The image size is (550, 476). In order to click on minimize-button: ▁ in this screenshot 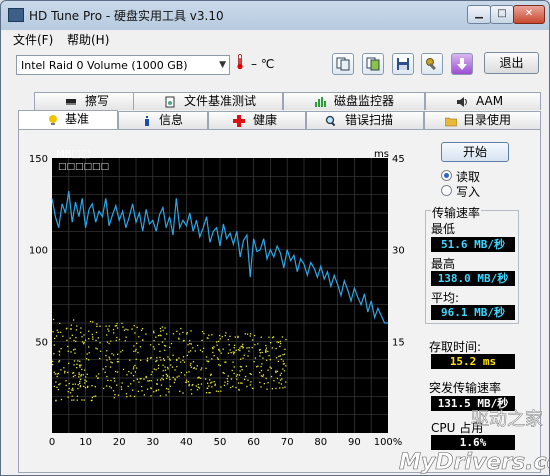, I will do `click(479, 14)`.